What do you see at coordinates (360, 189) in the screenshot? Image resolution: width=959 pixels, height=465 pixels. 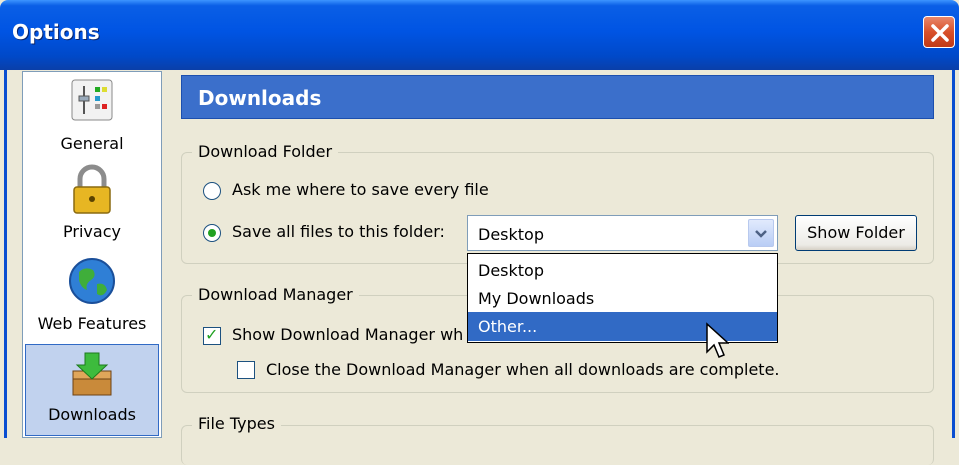 I see `ask-every-file-label: Ask me where to save every file` at bounding box center [360, 189].